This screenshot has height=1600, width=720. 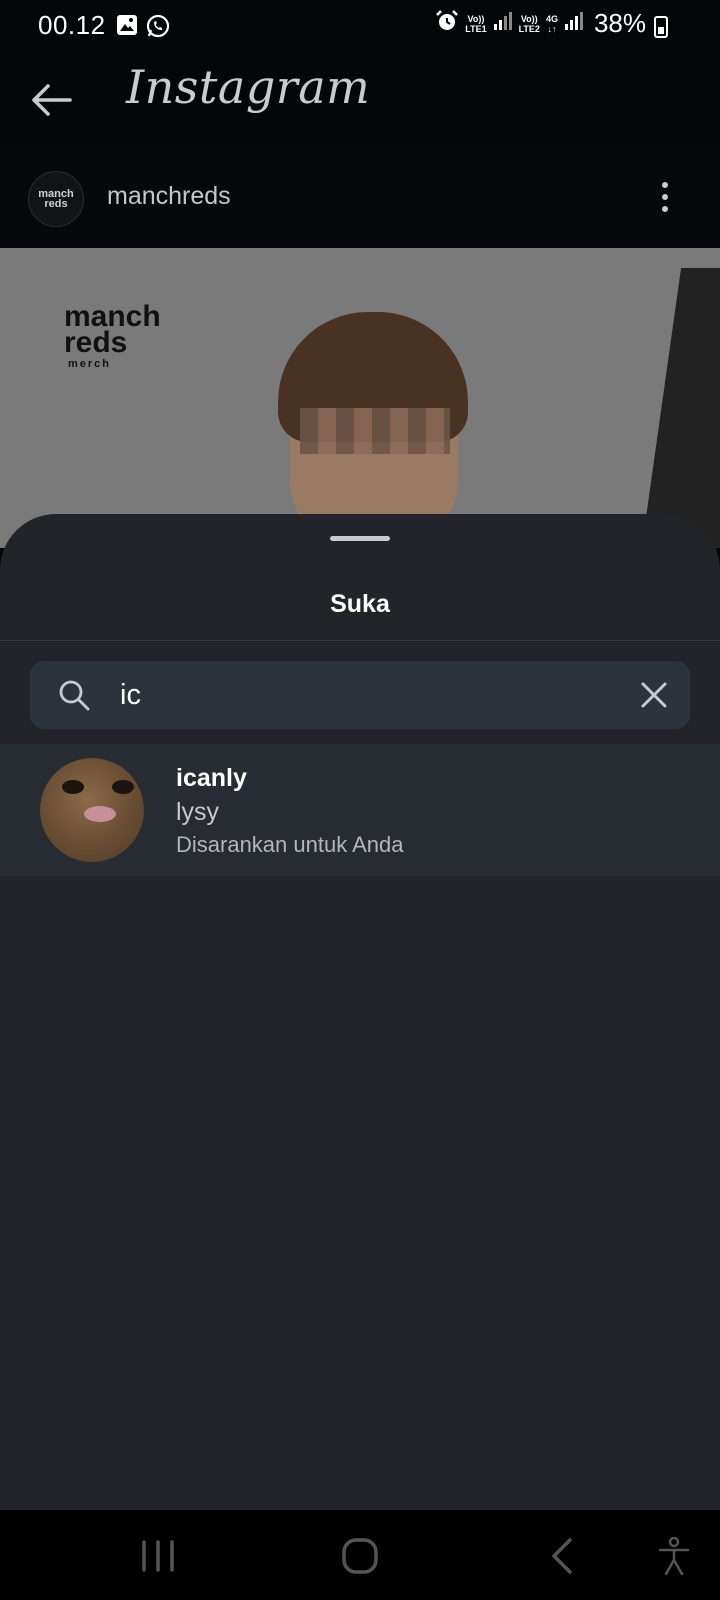 I want to click on status-left-icons, so click(x=143, y=28).